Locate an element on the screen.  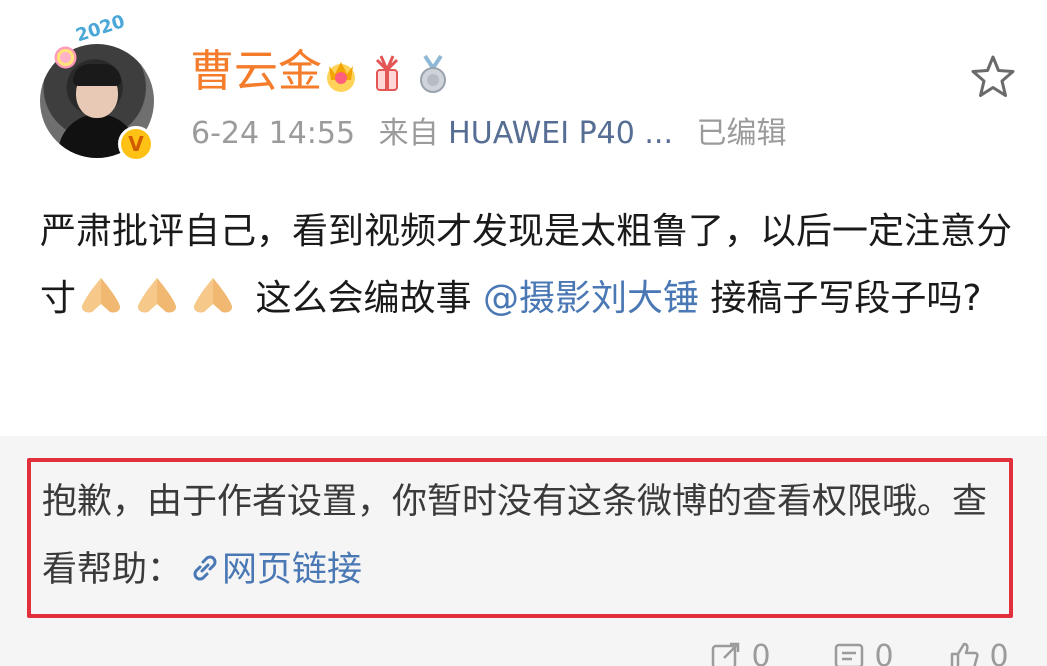
verified-badge-icon: V is located at coordinates (136, 144).